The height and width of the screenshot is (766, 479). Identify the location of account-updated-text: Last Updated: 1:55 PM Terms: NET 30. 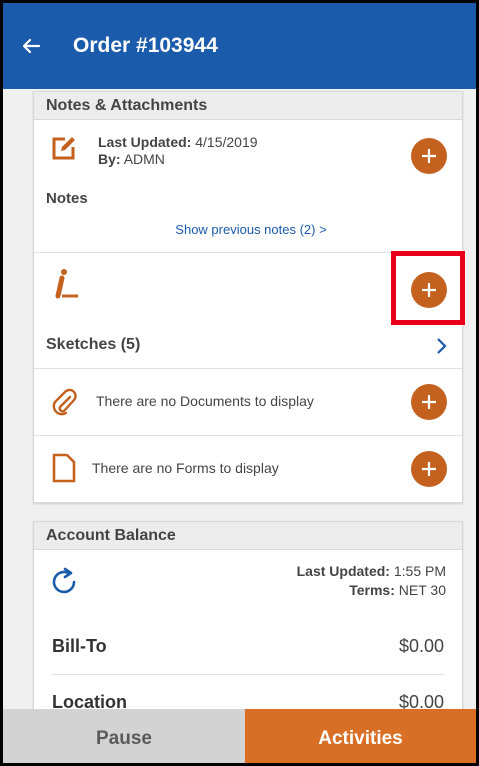
(371, 581).